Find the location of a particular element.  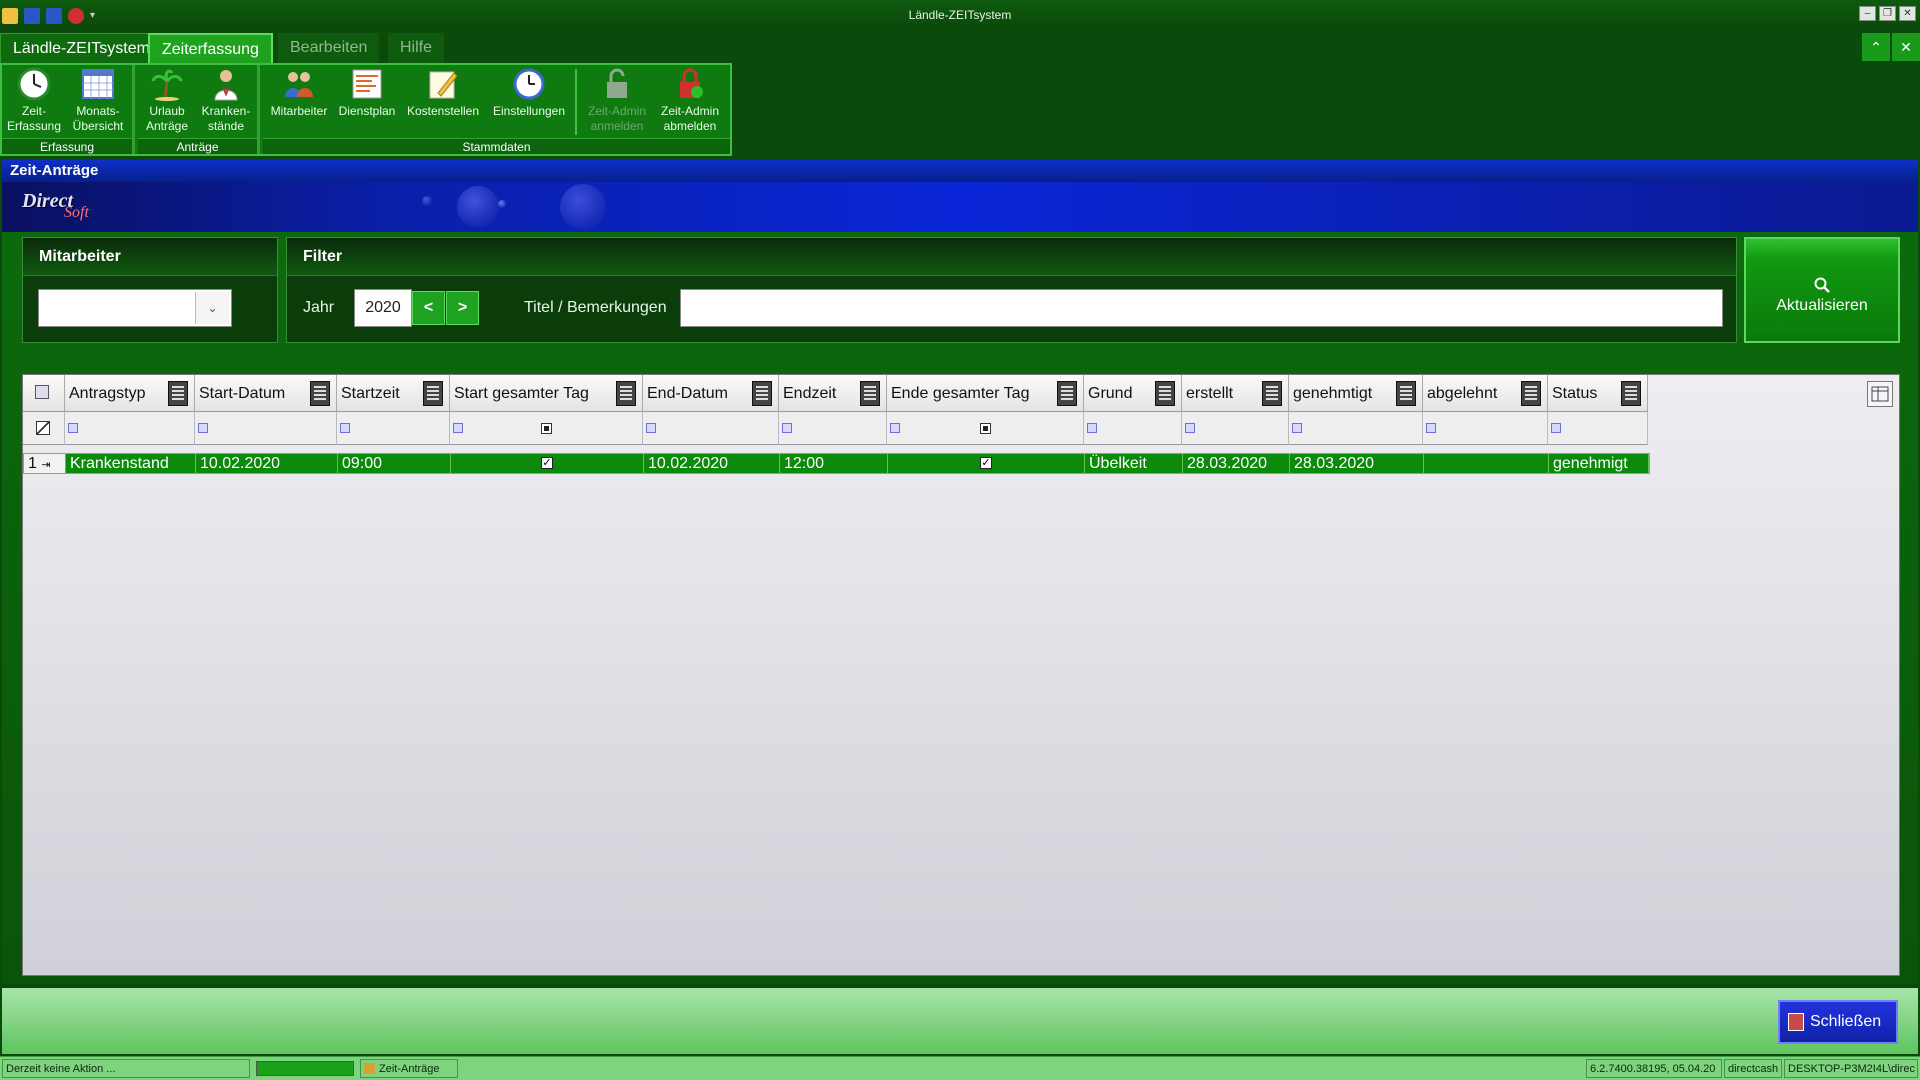

chevron-down-icon: ⌄ is located at coordinates (212, 308).